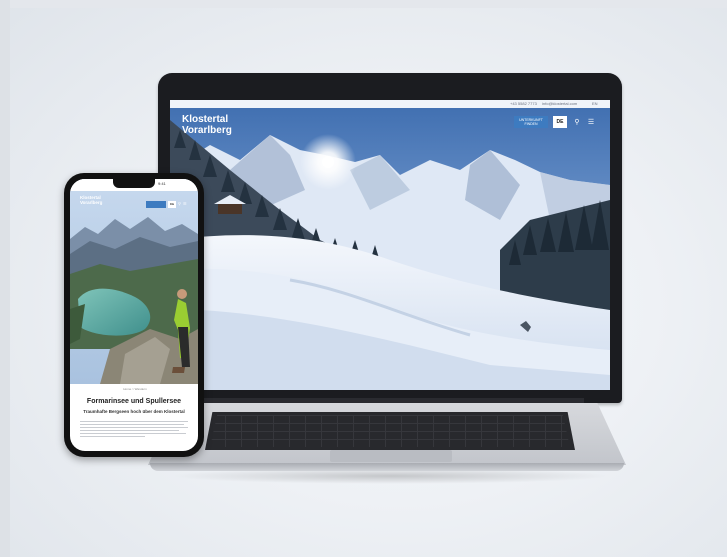 Image resolution: width=727 pixels, height=557 pixels. What do you see at coordinates (390, 104) in the screenshot?
I see `site-topbar: +43 5582 7773 info@klostertal.com EN` at bounding box center [390, 104].